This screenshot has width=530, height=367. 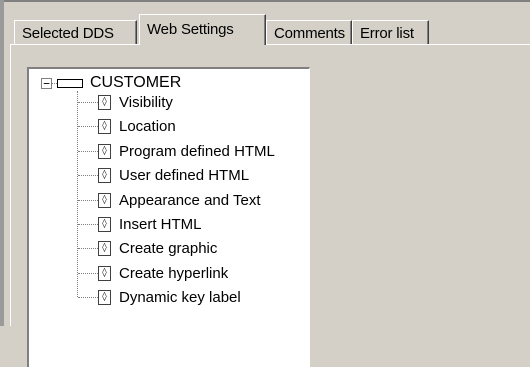 I want to click on tree-item-label: Create graphic, so click(x=168, y=248).